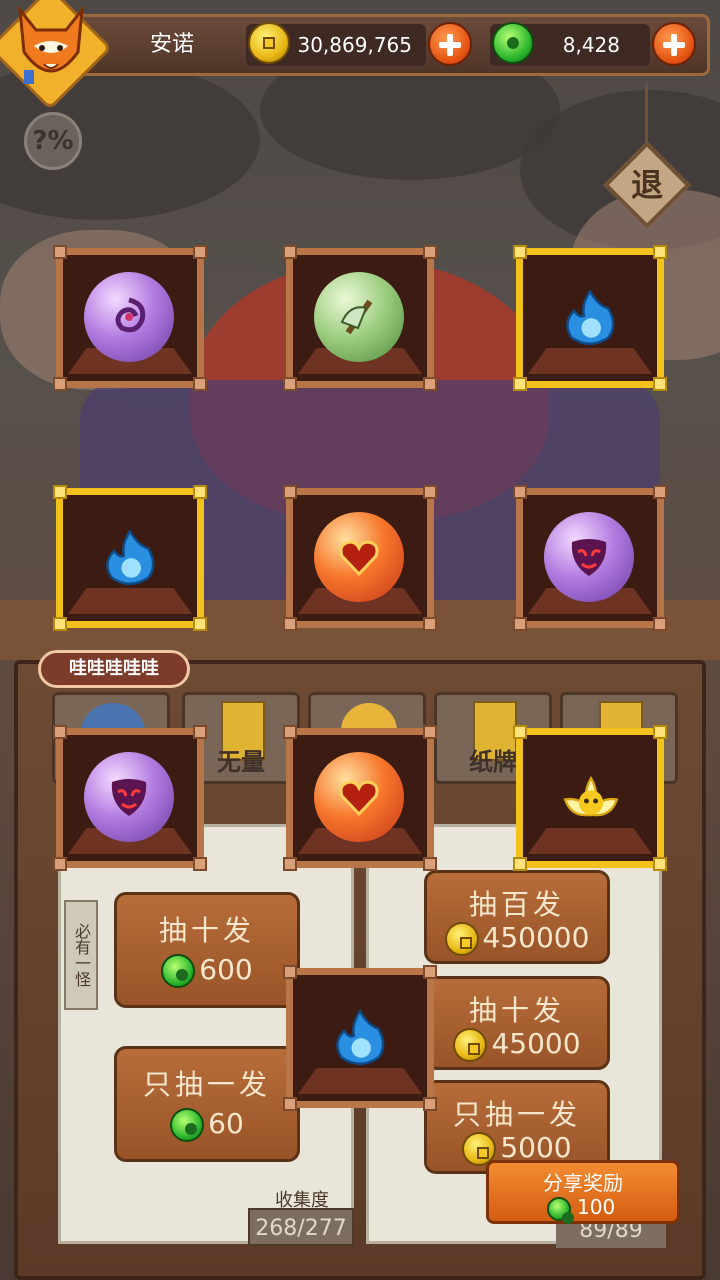  Describe the element at coordinates (591, 45) in the screenshot. I see `jade-amount: 8,428` at that location.